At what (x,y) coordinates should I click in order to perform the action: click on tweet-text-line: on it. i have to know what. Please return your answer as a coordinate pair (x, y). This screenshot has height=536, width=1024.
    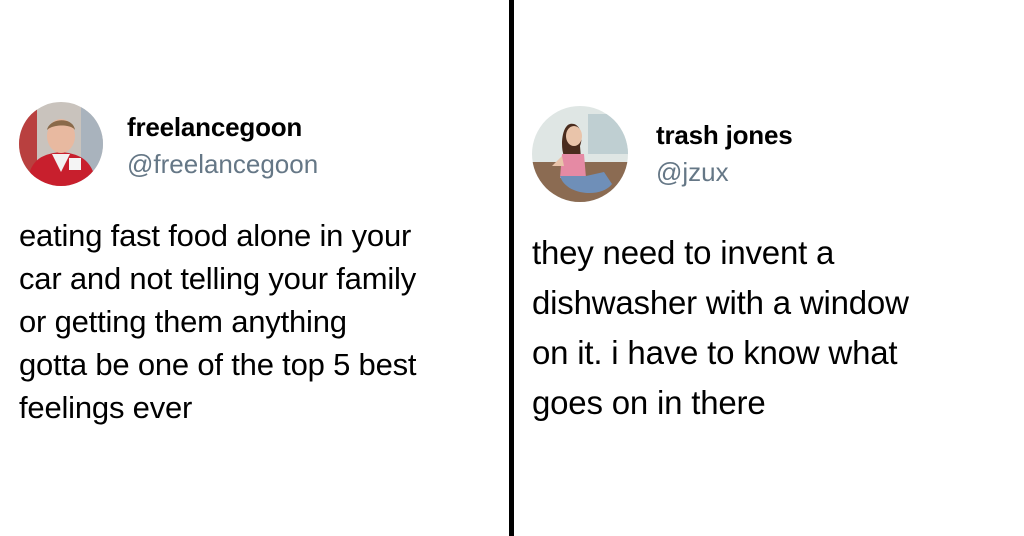
    Looking at the image, I should click on (715, 352).